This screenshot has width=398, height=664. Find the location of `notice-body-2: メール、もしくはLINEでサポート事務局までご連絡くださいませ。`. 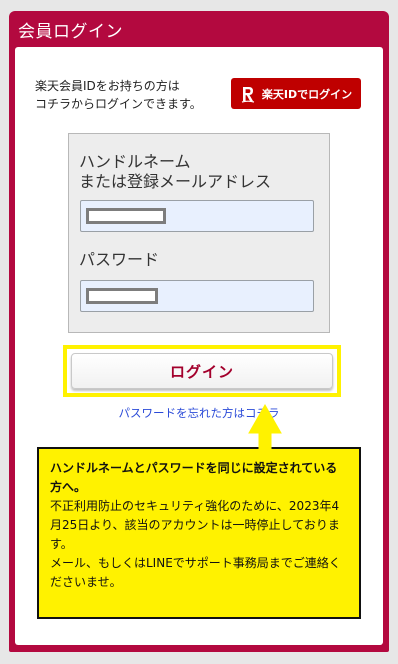

notice-body-2: メール、もしくはLINEでサポート事務局までご連絡くださいませ。 is located at coordinates (195, 572).